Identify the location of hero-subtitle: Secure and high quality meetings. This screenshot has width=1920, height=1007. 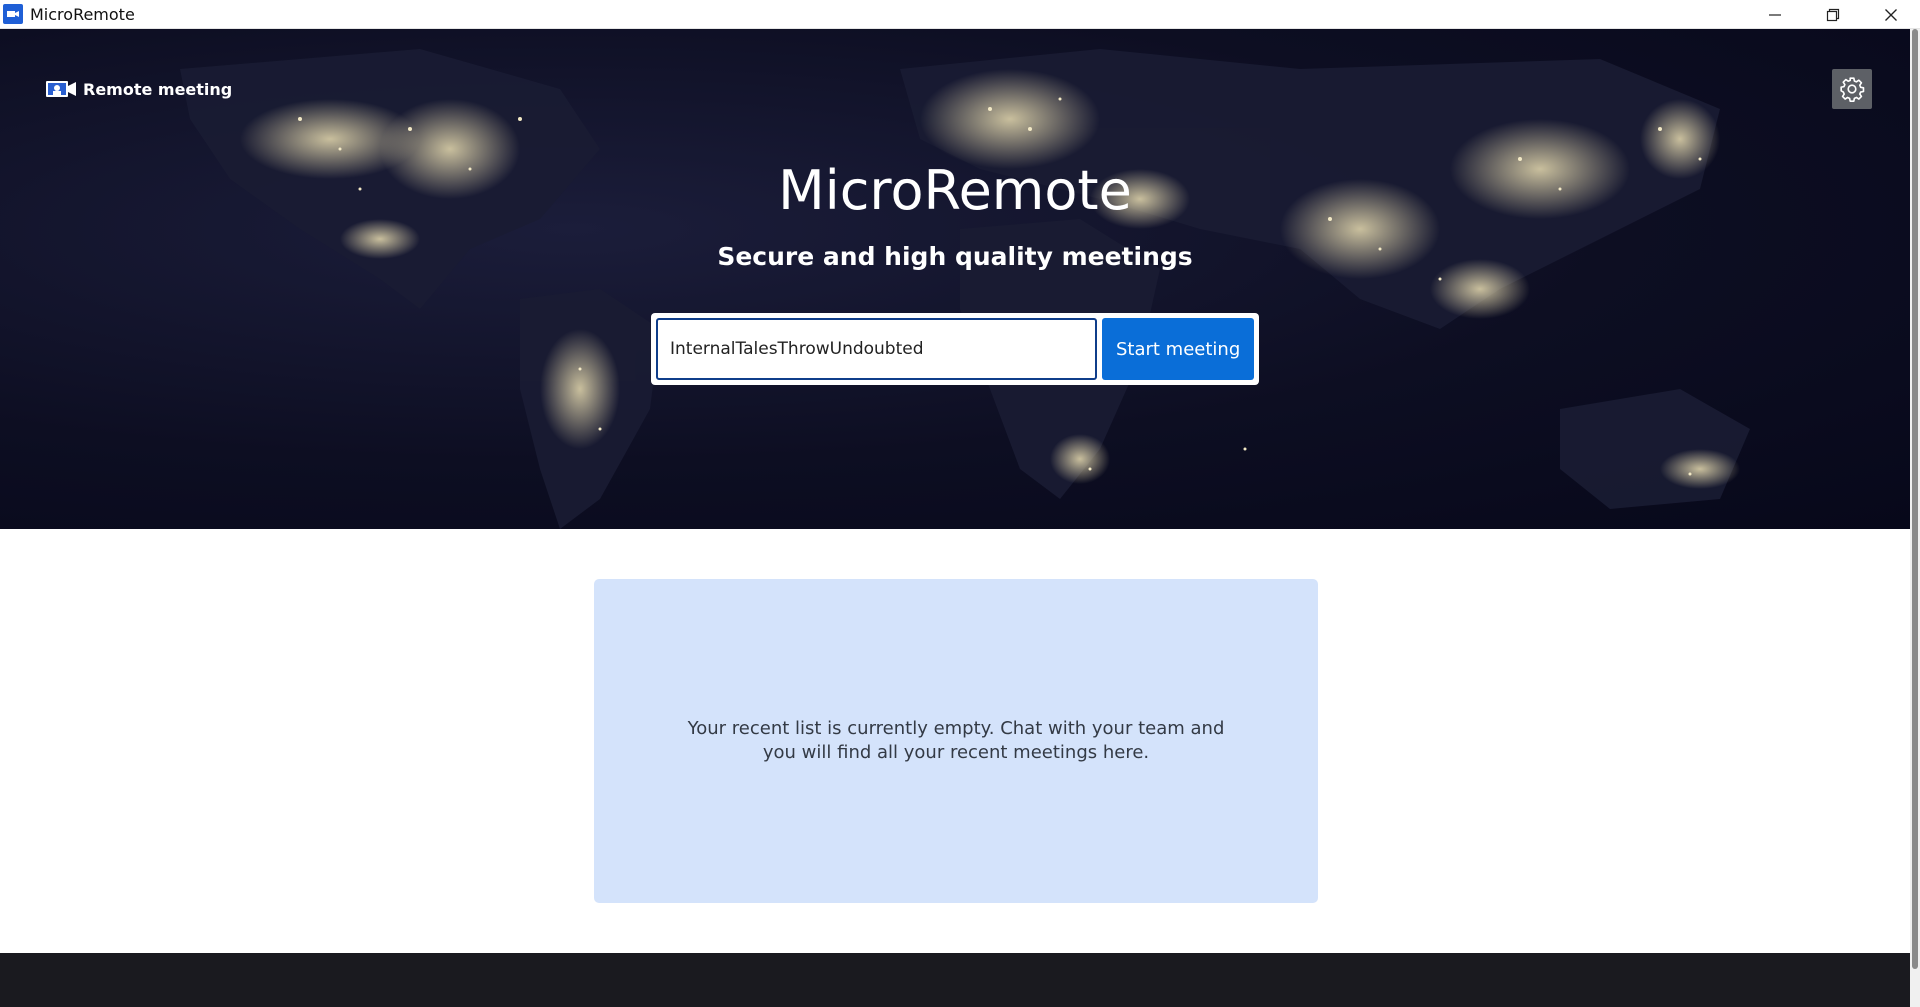
(955, 256).